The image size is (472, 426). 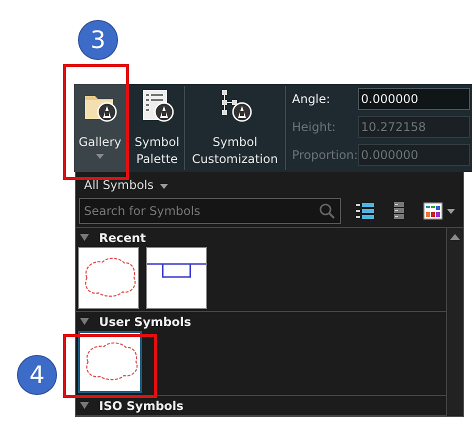 What do you see at coordinates (433, 211) in the screenshot?
I see `tile-view-icon` at bounding box center [433, 211].